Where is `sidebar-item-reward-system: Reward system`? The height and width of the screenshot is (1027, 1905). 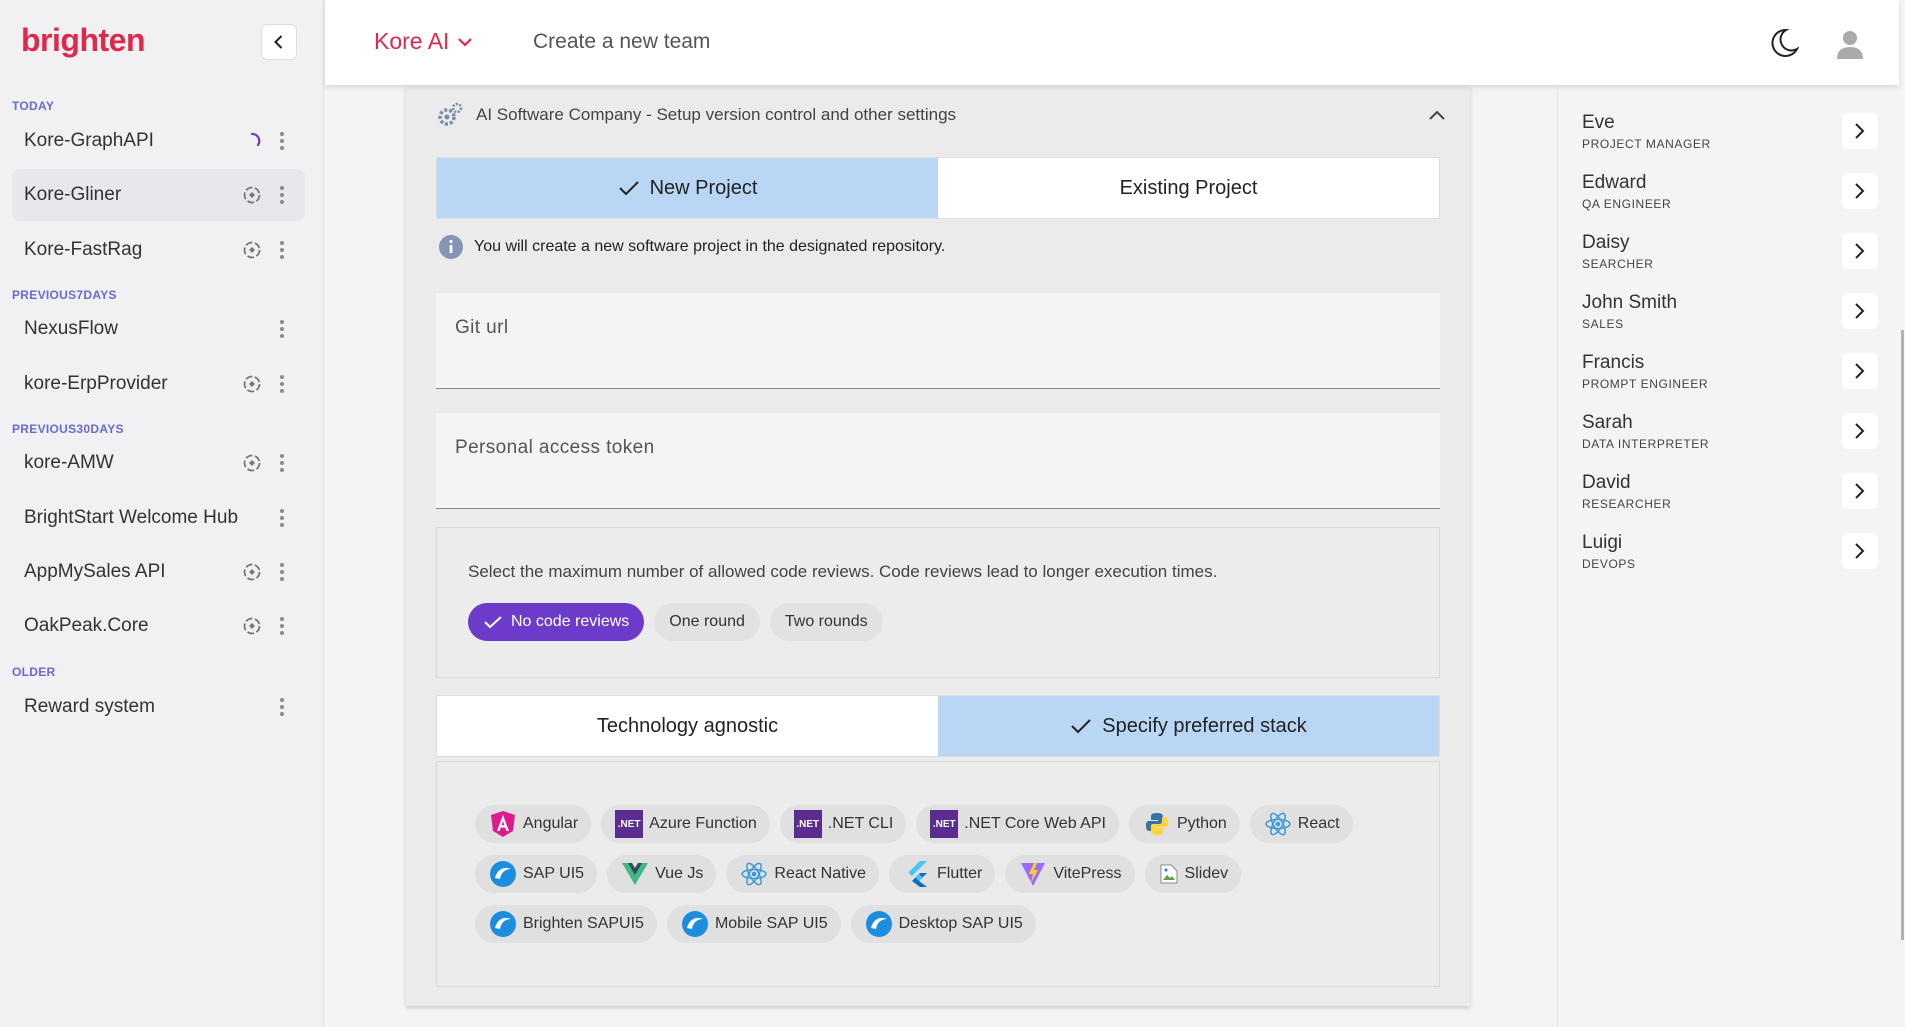
sidebar-item-reward-system: Reward system is located at coordinates (158, 707).